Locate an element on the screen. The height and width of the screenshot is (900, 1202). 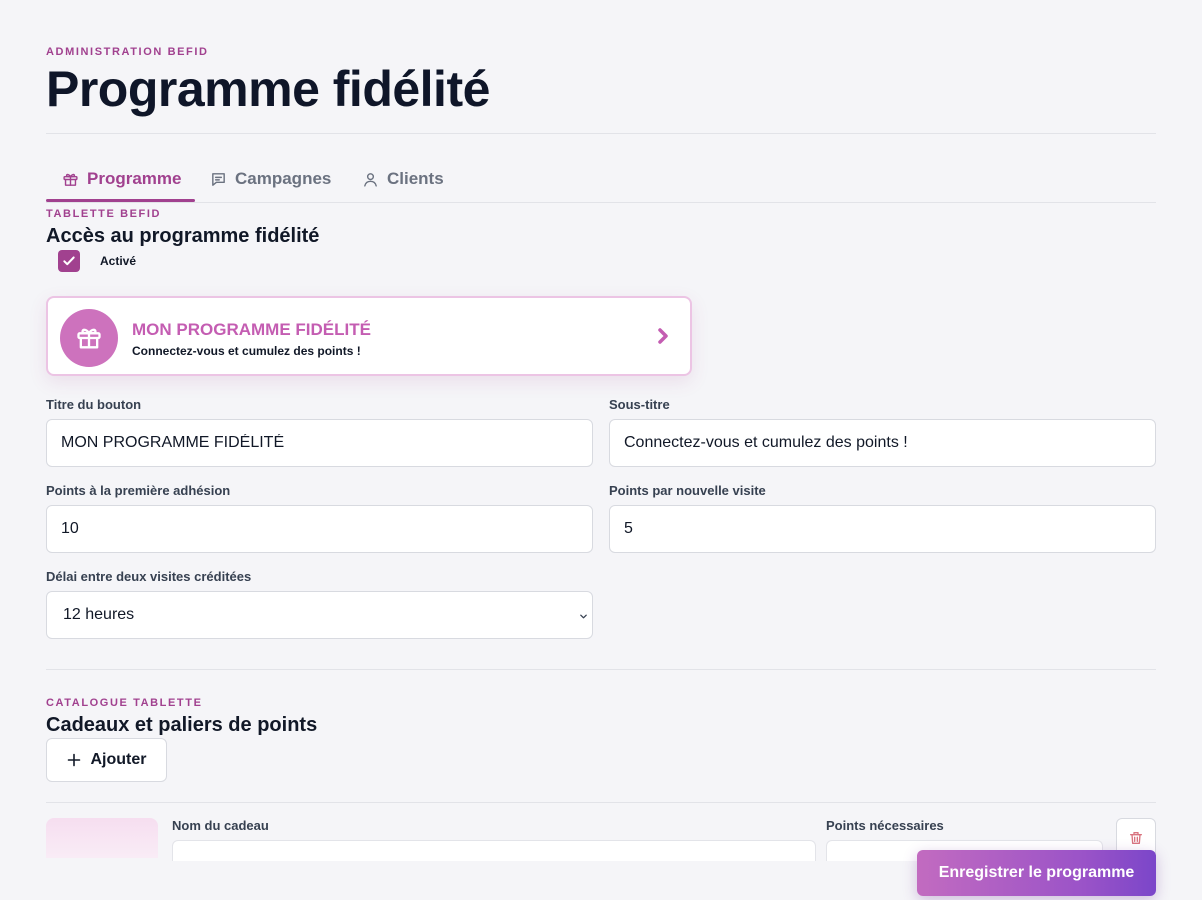
subtitle-input is located at coordinates (882, 443).